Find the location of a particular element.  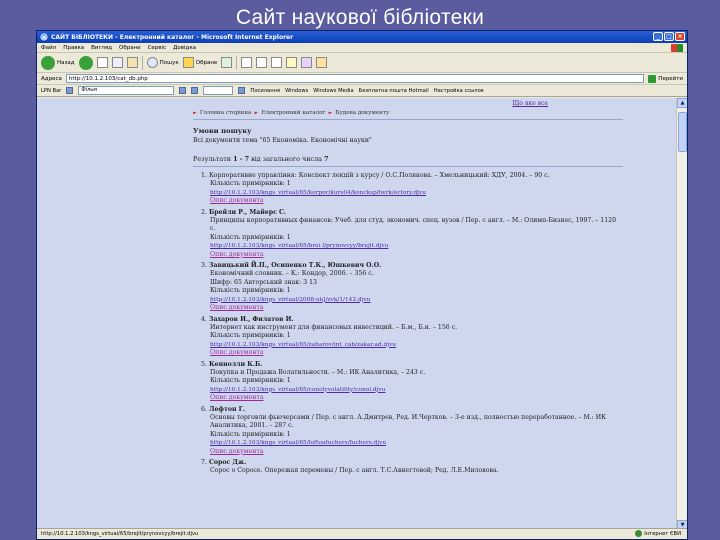

results-summary: Результати 1 - 7 від загального числа 7 is located at coordinates (261, 159).